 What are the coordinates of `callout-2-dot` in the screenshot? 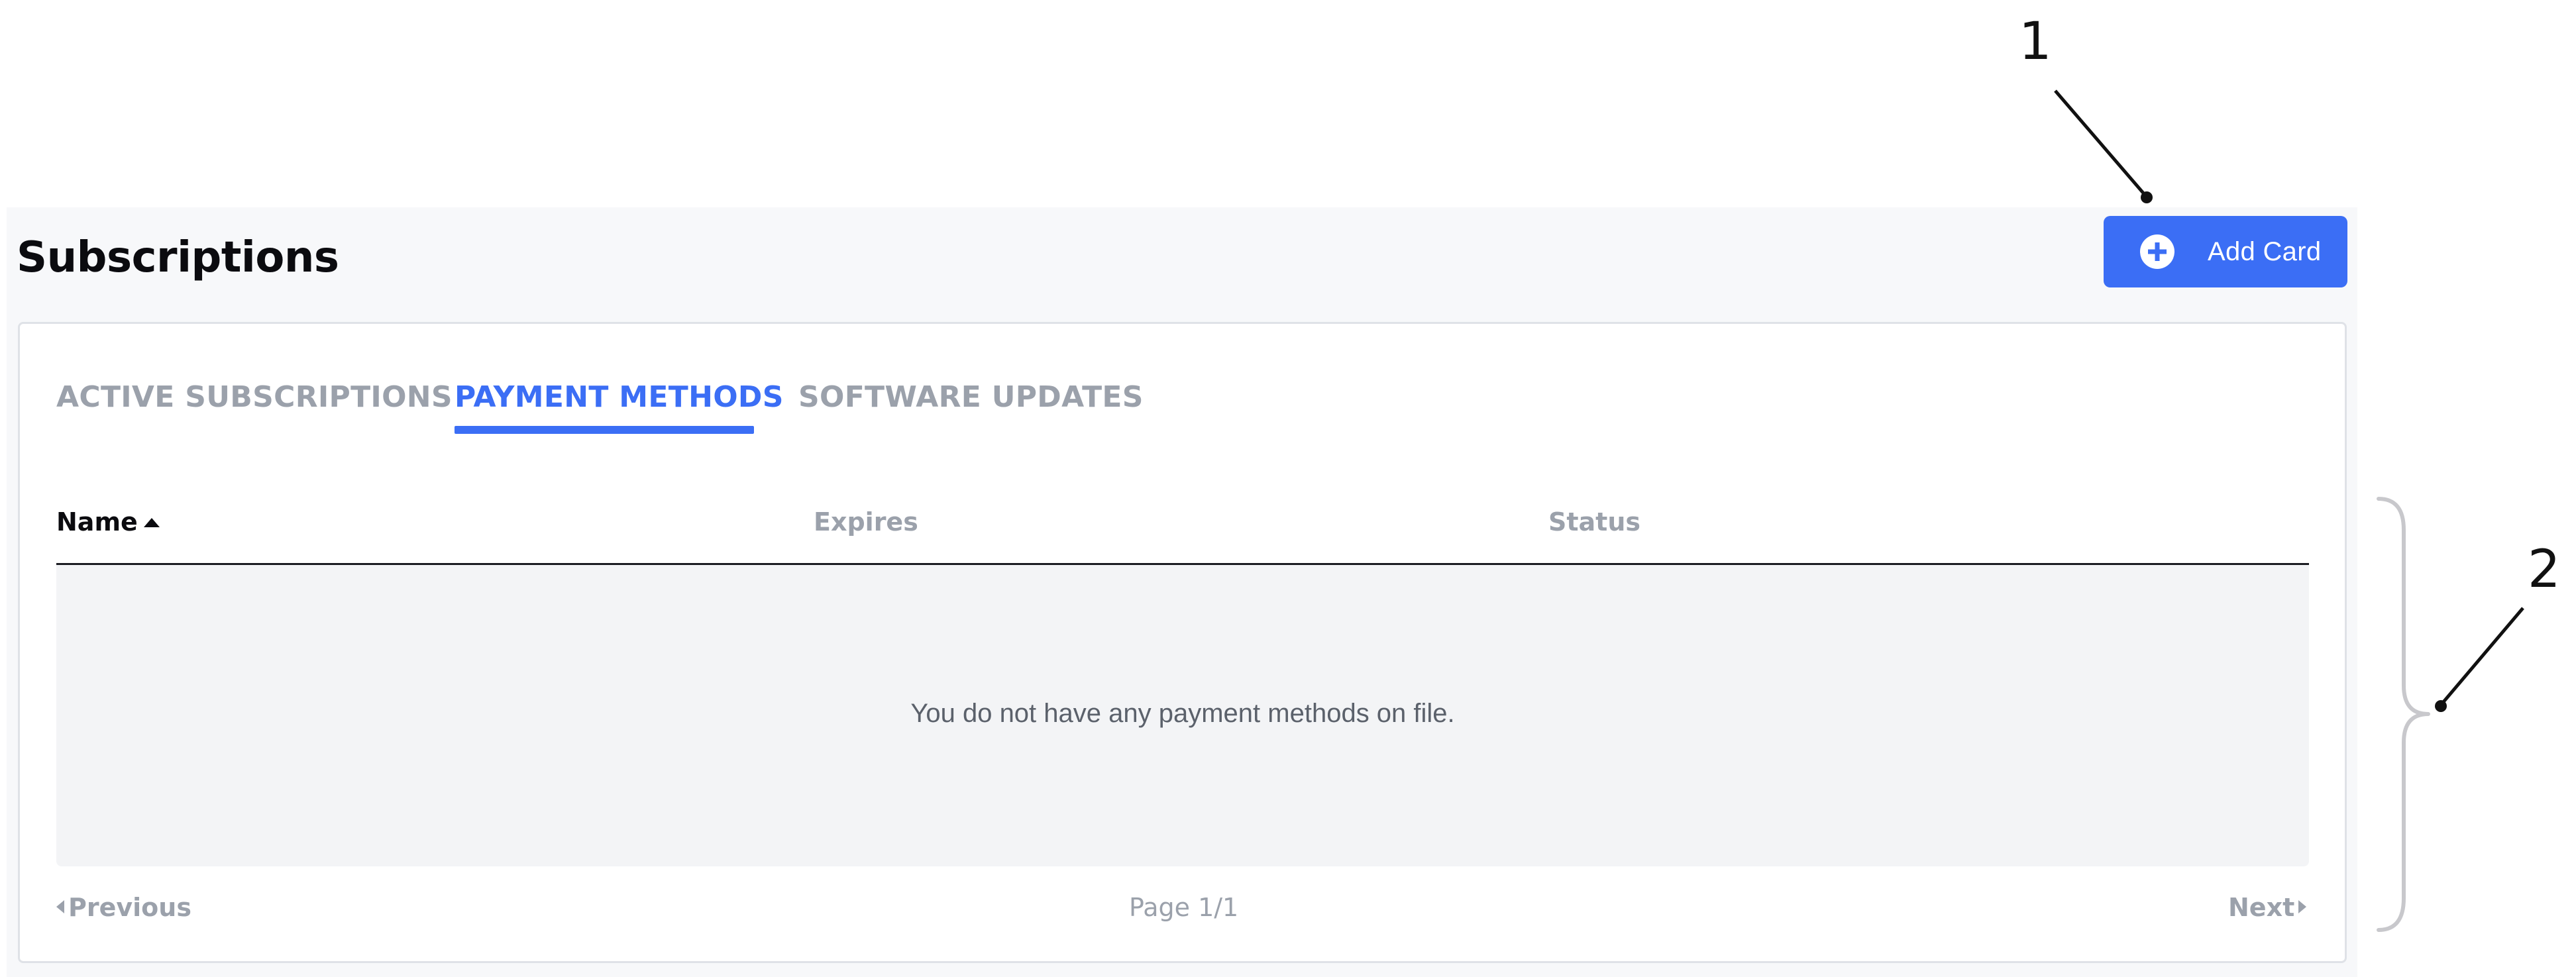 It's located at (2441, 706).